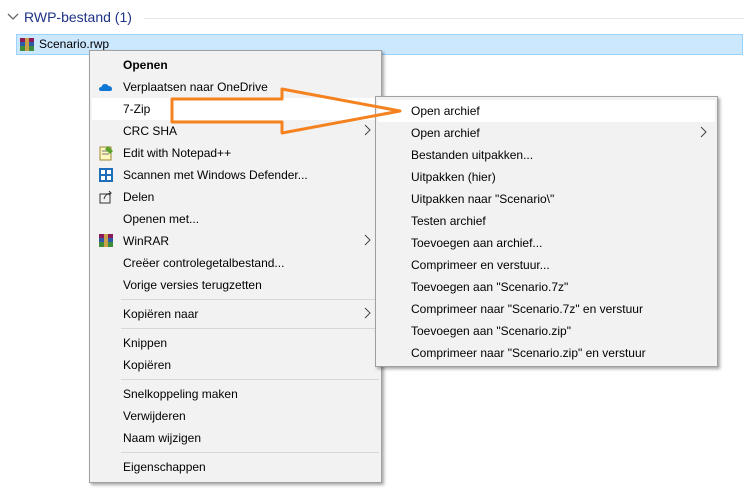  What do you see at coordinates (106, 175) in the screenshot?
I see `windows-defender-icon` at bounding box center [106, 175].